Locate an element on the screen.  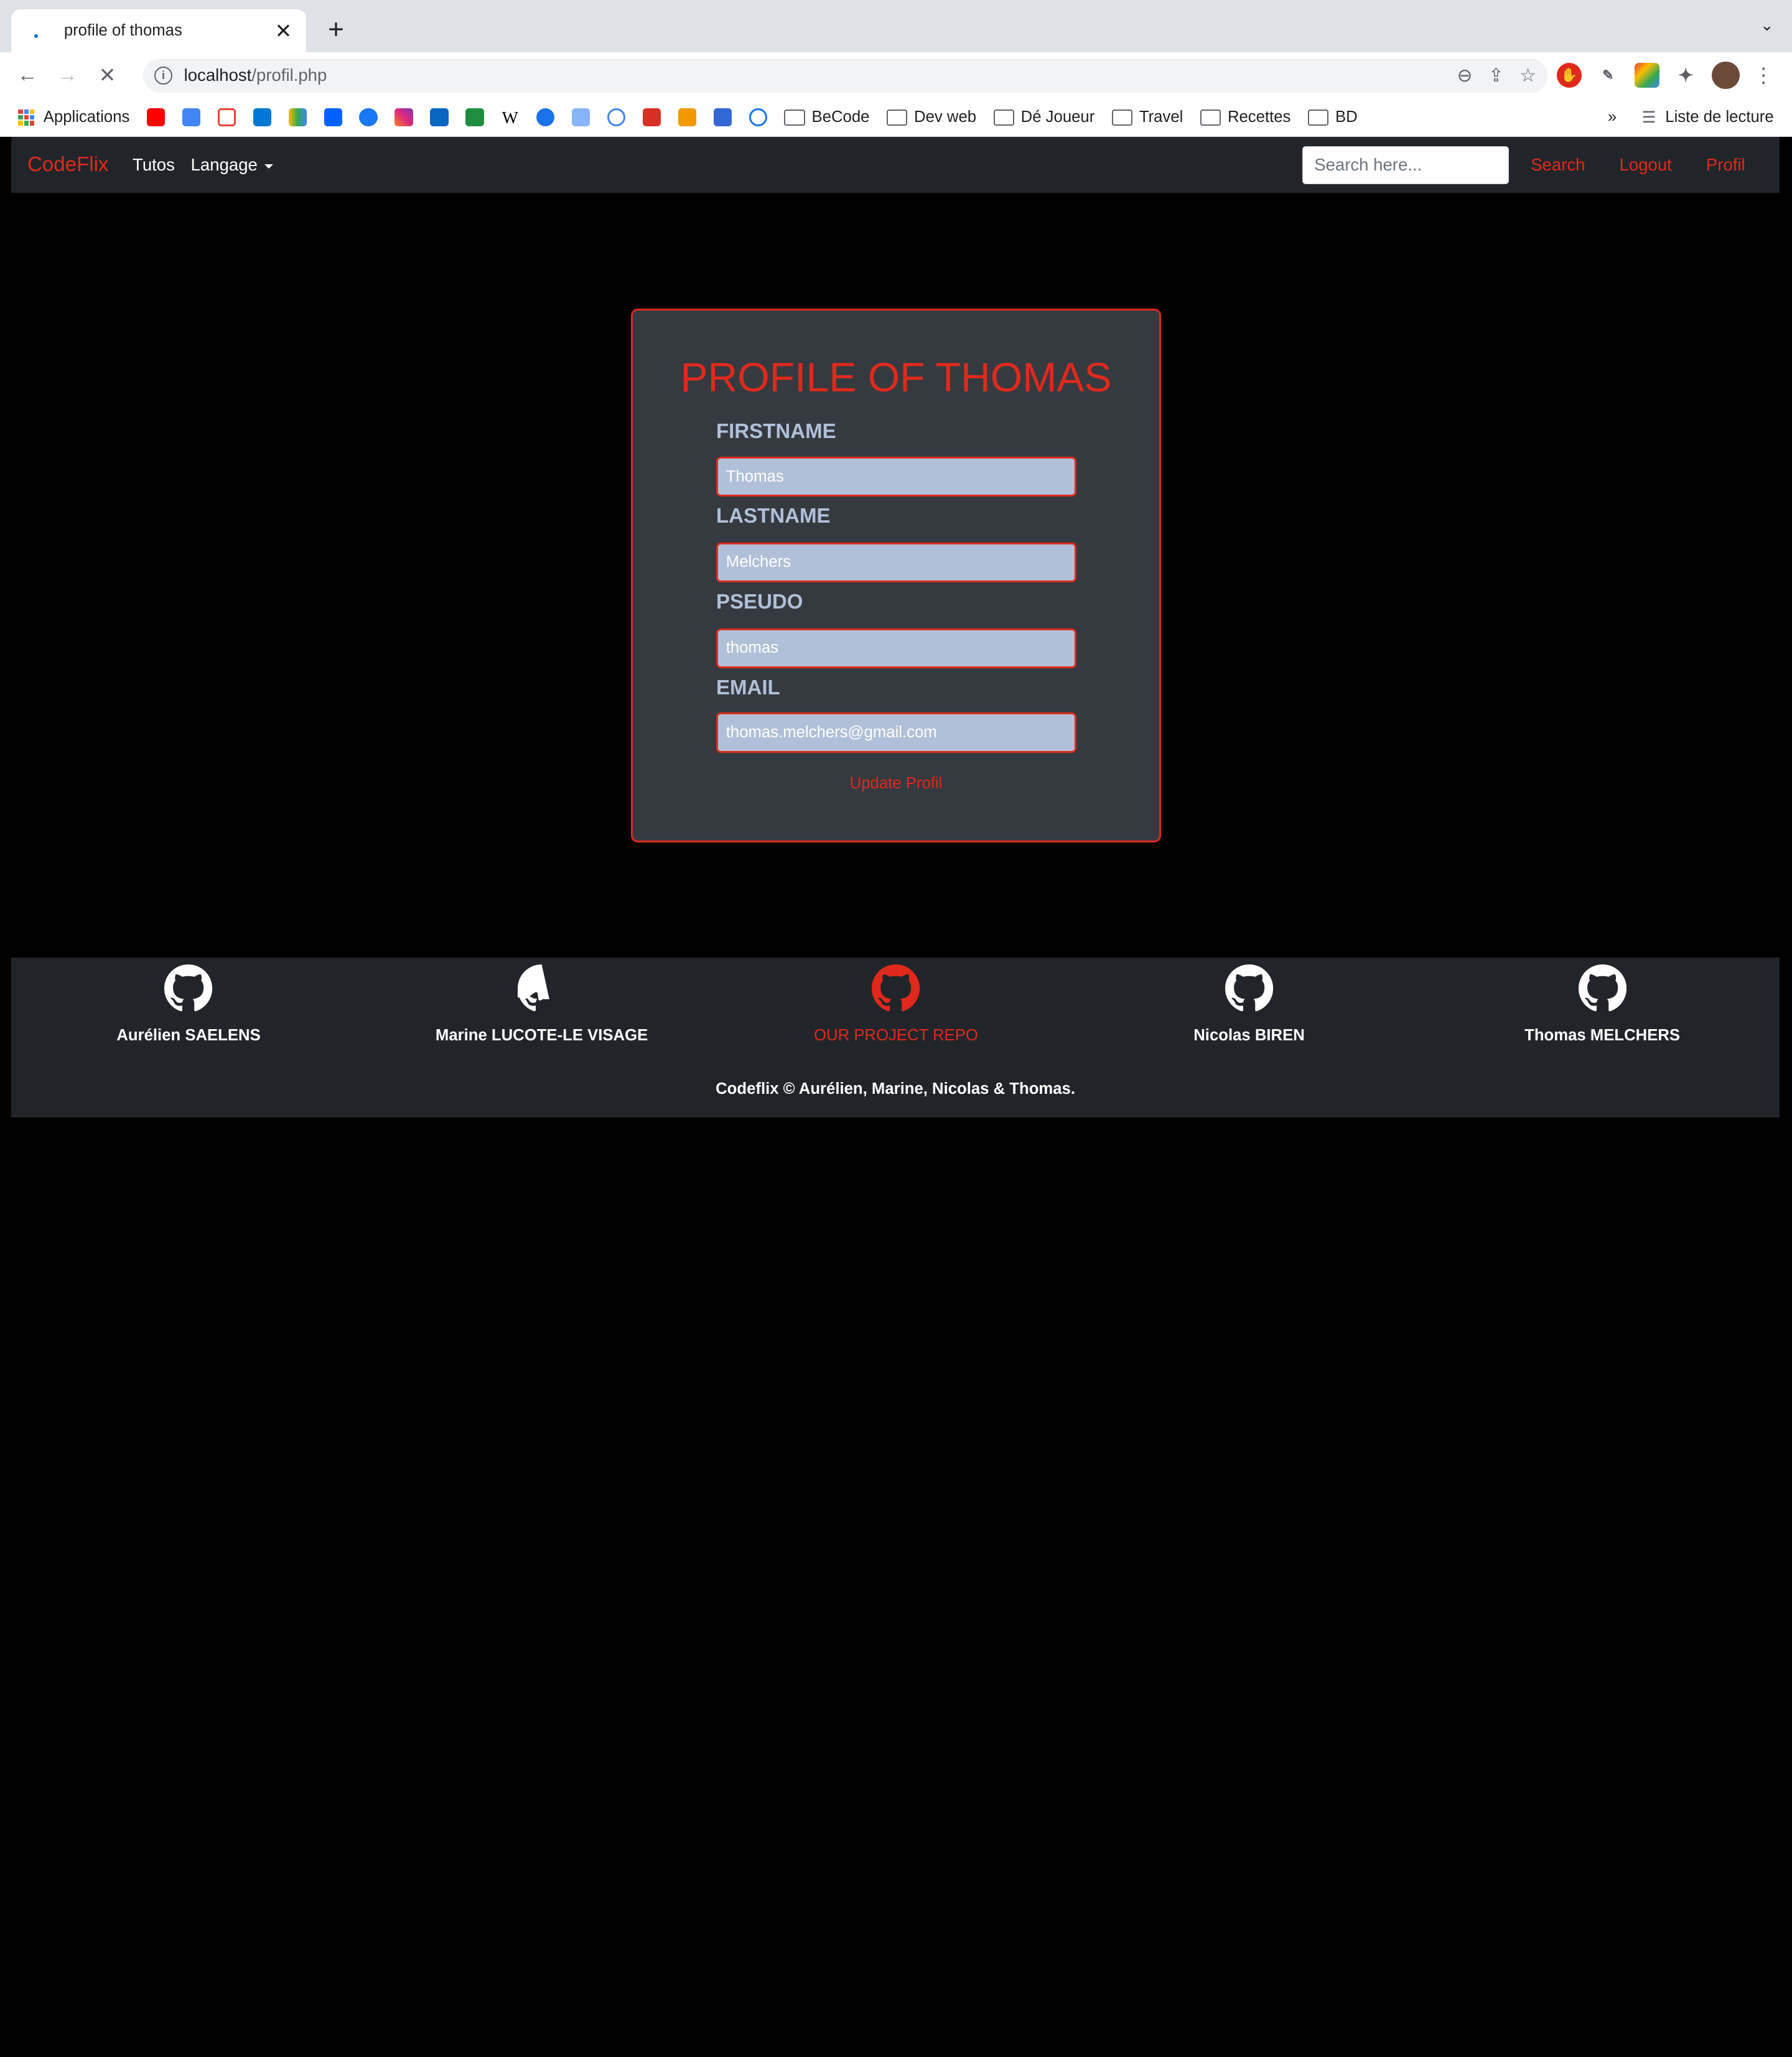
nav-link-tutos: Tutos is located at coordinates (154, 165).